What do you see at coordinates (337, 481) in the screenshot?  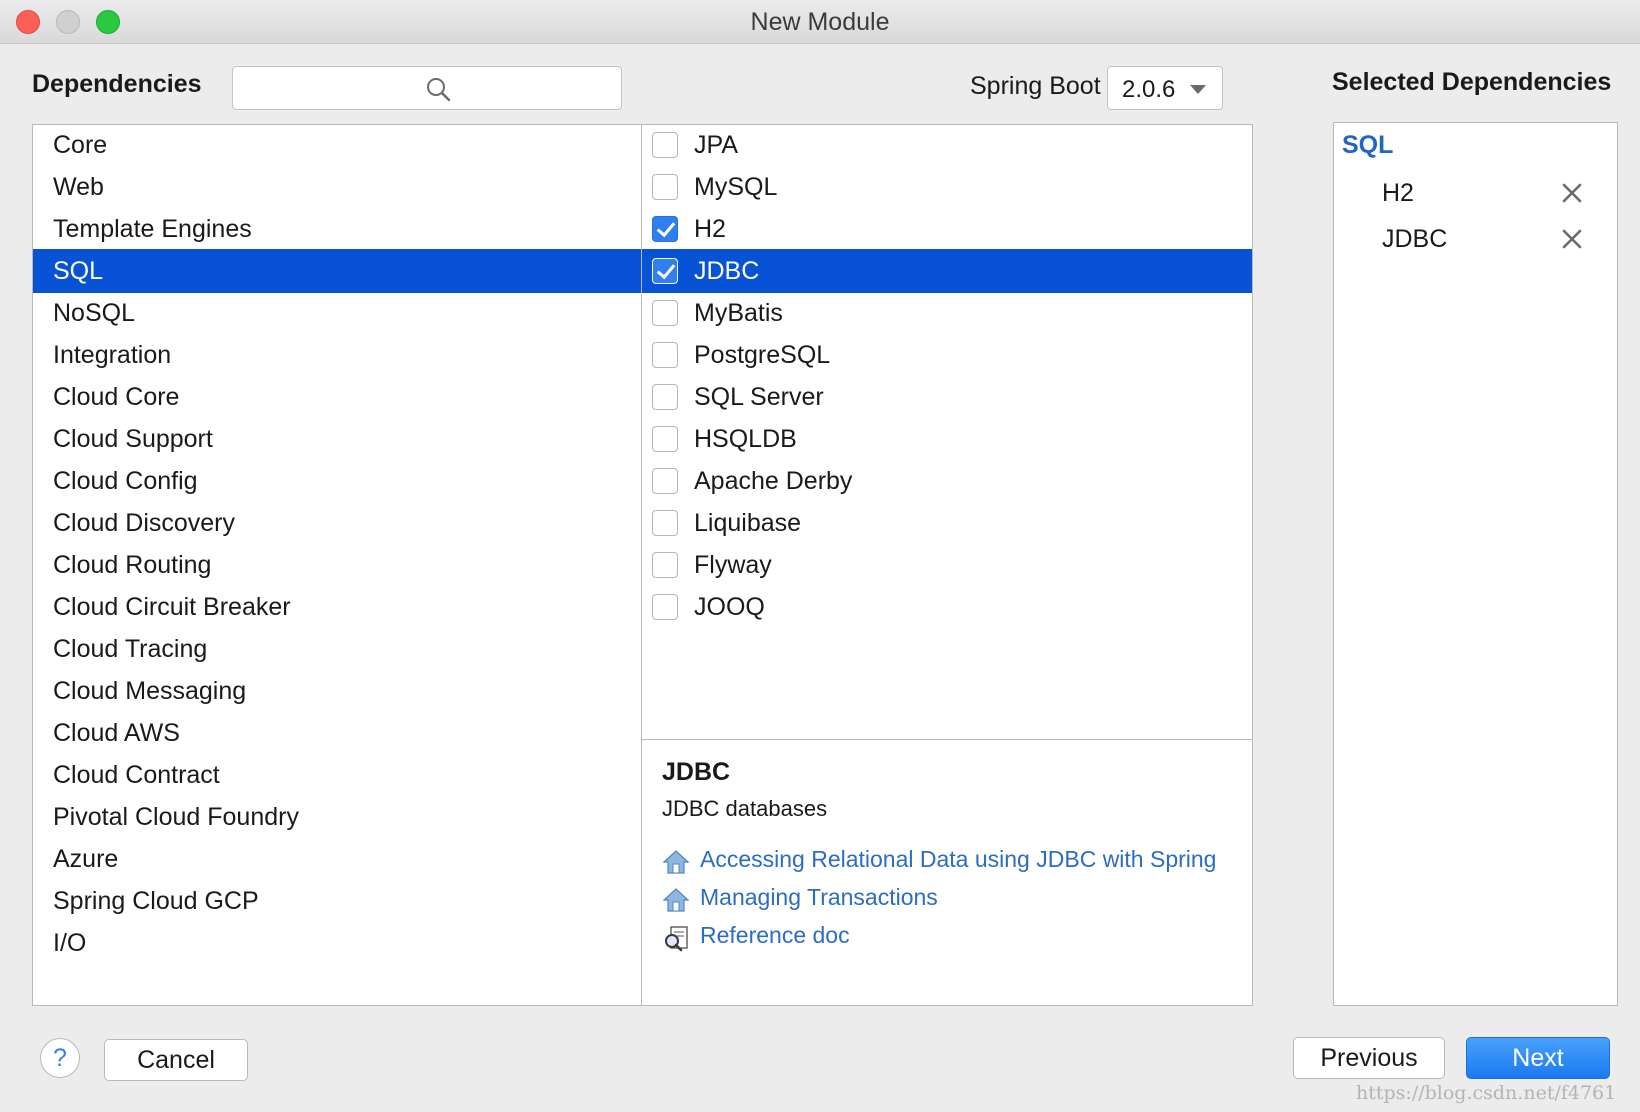 I see `category-item: Cloud Config` at bounding box center [337, 481].